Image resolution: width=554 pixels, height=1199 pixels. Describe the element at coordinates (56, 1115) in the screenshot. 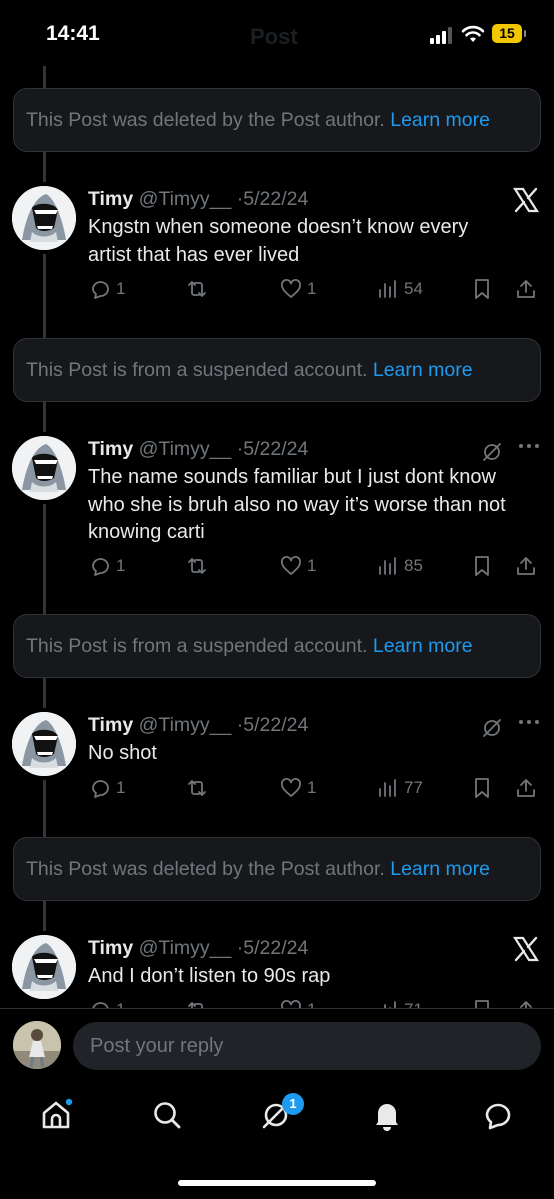

I see `home-icon` at that location.